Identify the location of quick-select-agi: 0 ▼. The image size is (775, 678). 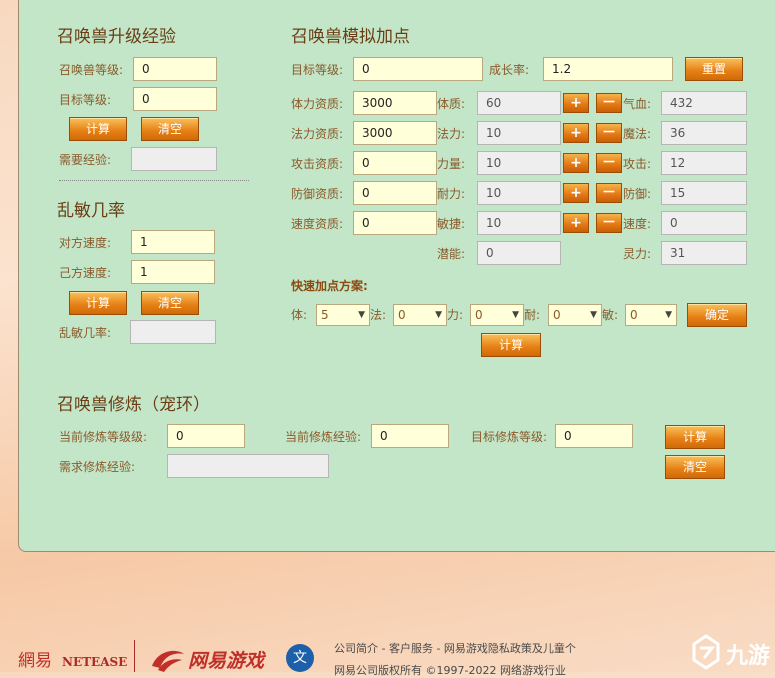
(651, 315).